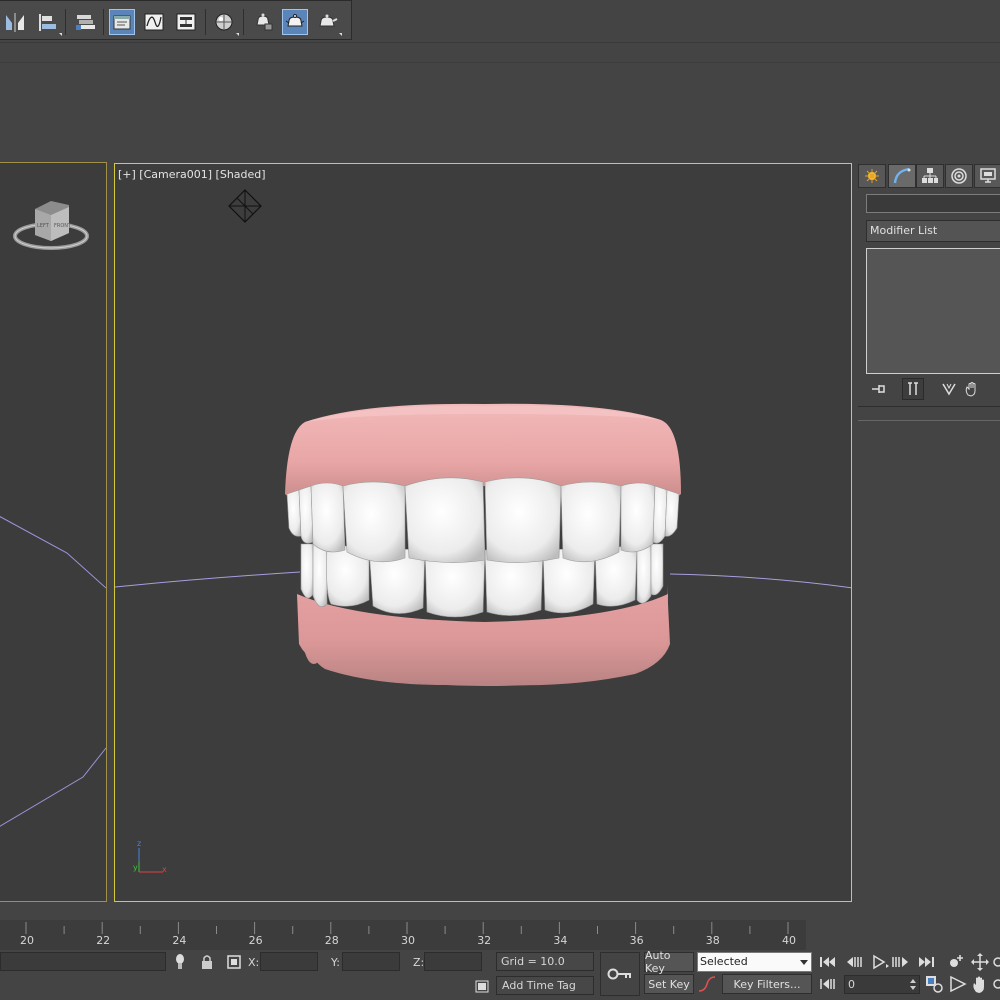 This screenshot has width=1000, height=1000. I want to click on chevron-down-icon, so click(804, 962).